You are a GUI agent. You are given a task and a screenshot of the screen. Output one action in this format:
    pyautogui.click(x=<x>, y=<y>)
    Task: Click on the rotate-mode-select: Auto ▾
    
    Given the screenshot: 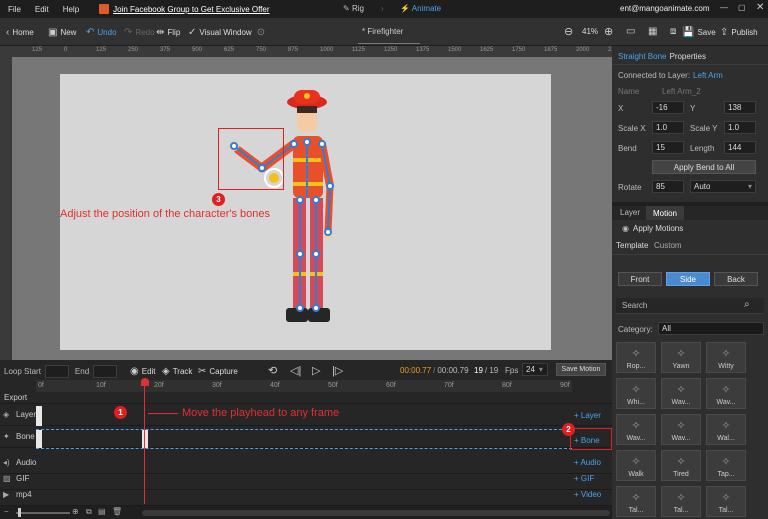 What is the action you would take?
    pyautogui.click(x=723, y=186)
    